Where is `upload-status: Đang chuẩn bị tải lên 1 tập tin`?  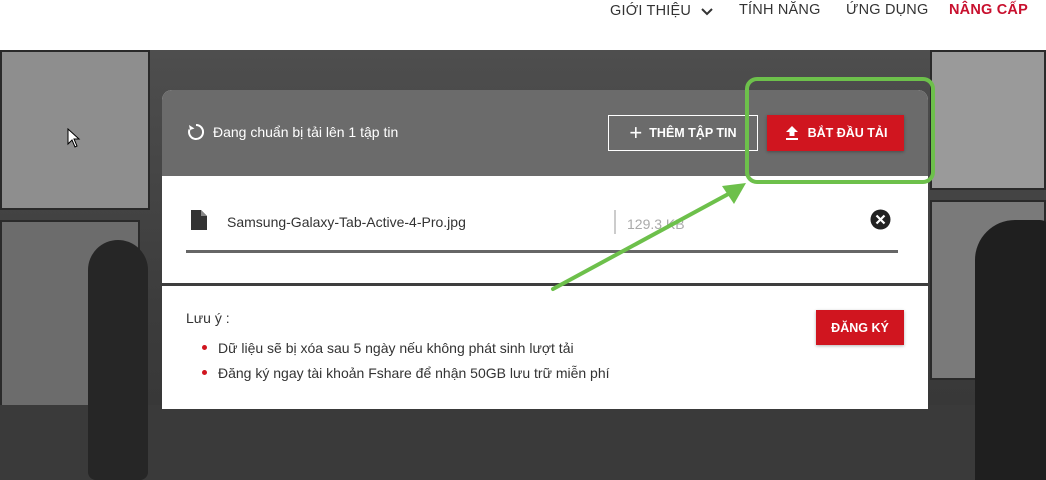 upload-status: Đang chuẩn bị tải lên 1 tập tin is located at coordinates (292, 132).